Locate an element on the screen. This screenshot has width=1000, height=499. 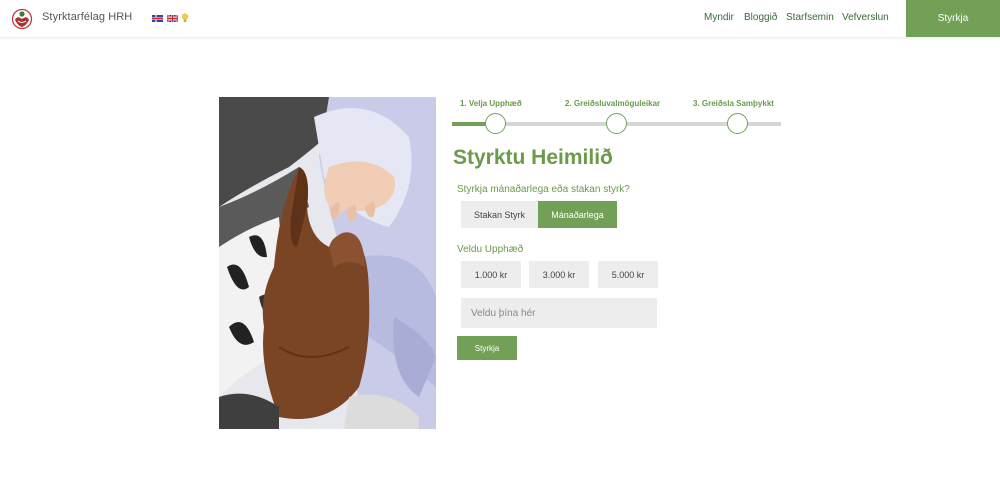
page-title: Styrktu Heimilið is located at coordinates (533, 157).